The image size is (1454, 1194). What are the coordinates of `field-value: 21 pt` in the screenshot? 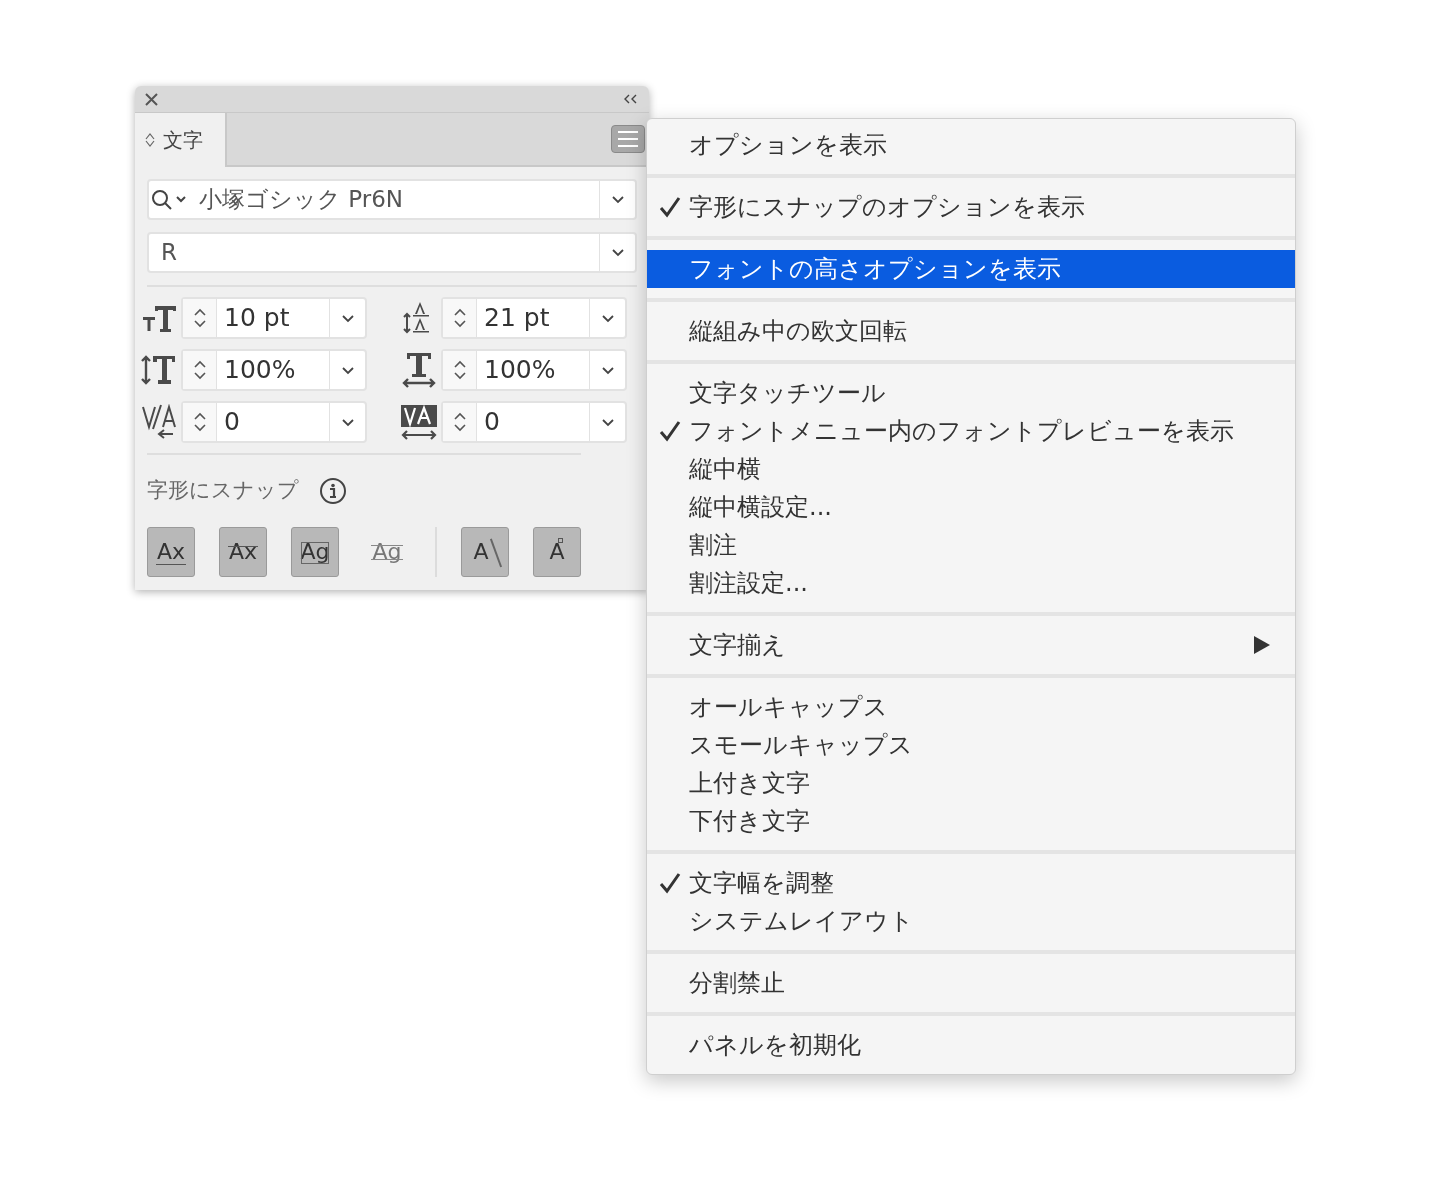 It's located at (517, 318).